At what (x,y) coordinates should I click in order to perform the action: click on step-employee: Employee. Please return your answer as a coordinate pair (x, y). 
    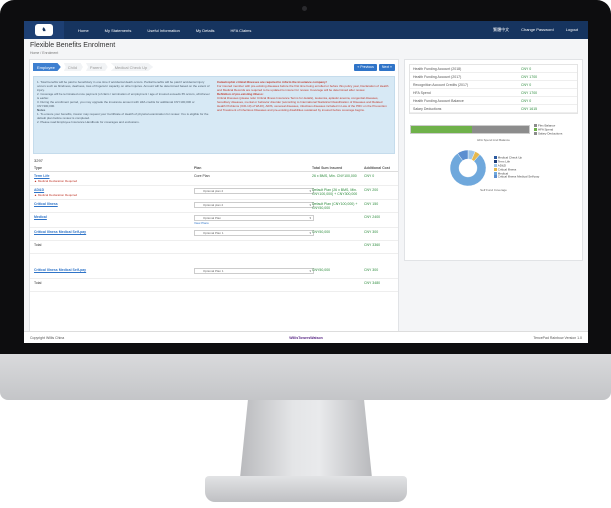
    Looking at the image, I should click on (47, 67).